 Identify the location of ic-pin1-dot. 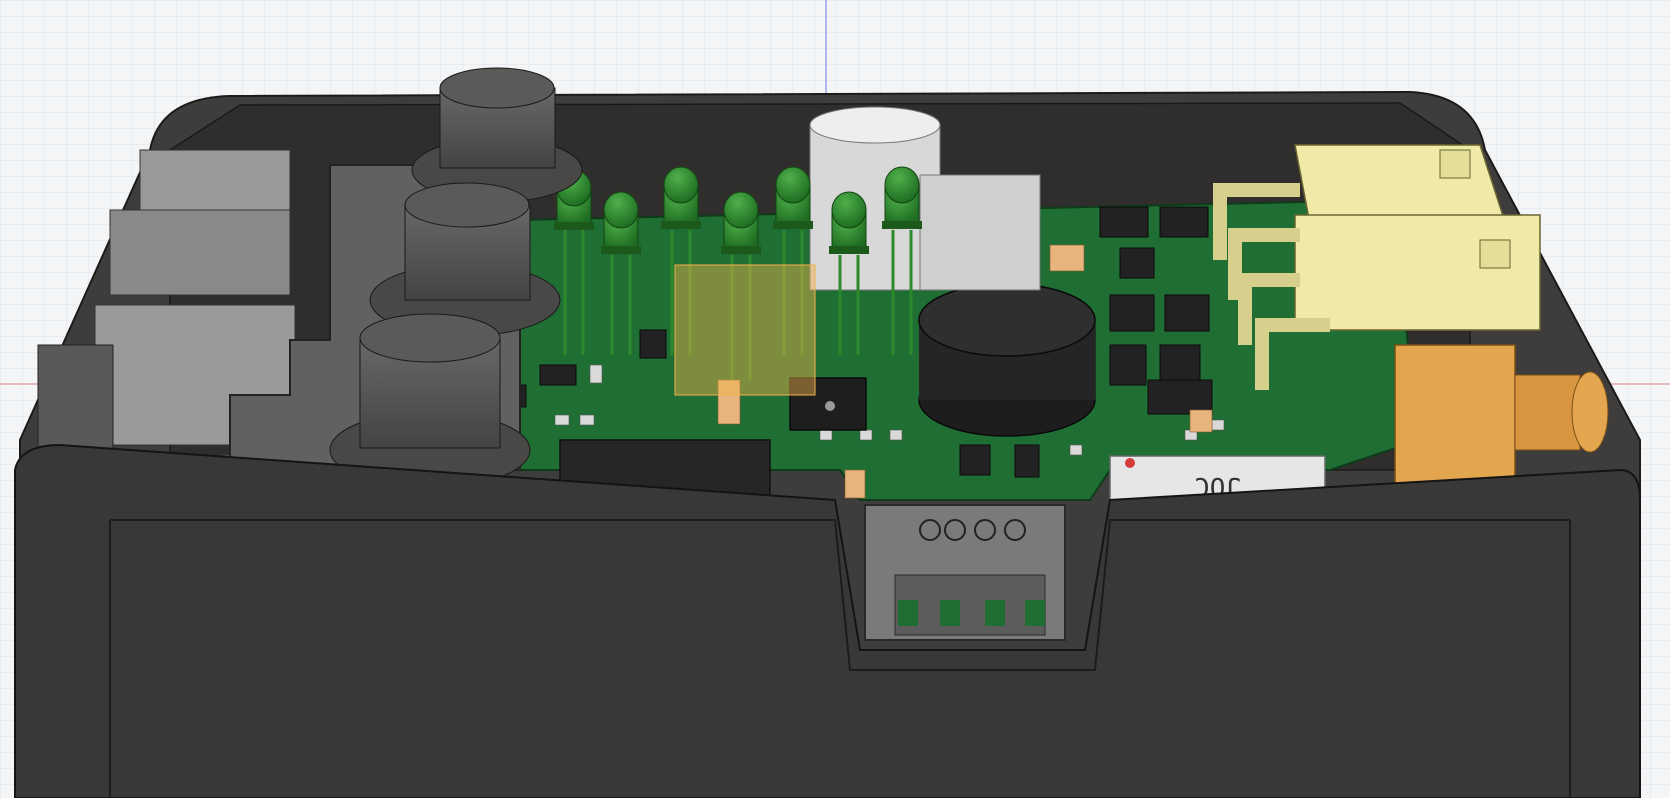
(830, 406).